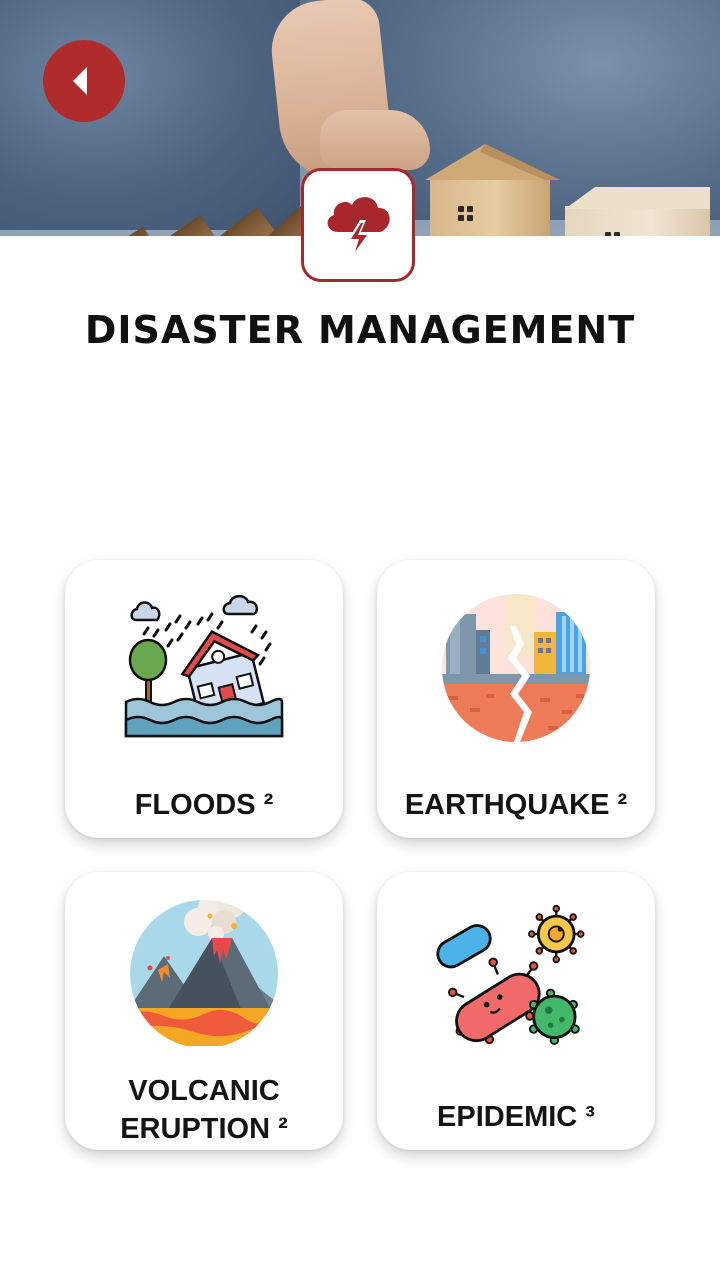  I want to click on category-card-earthquake: EARTHQUAKE ², so click(516, 699).